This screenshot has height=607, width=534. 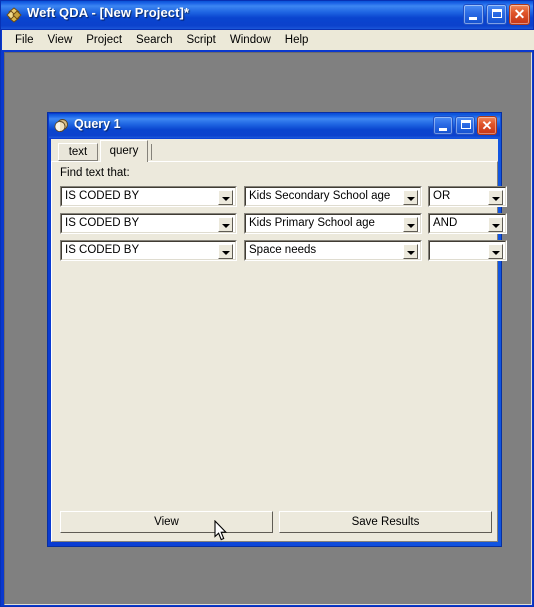 I want to click on main-window-controls: ✕, so click(x=496, y=14).